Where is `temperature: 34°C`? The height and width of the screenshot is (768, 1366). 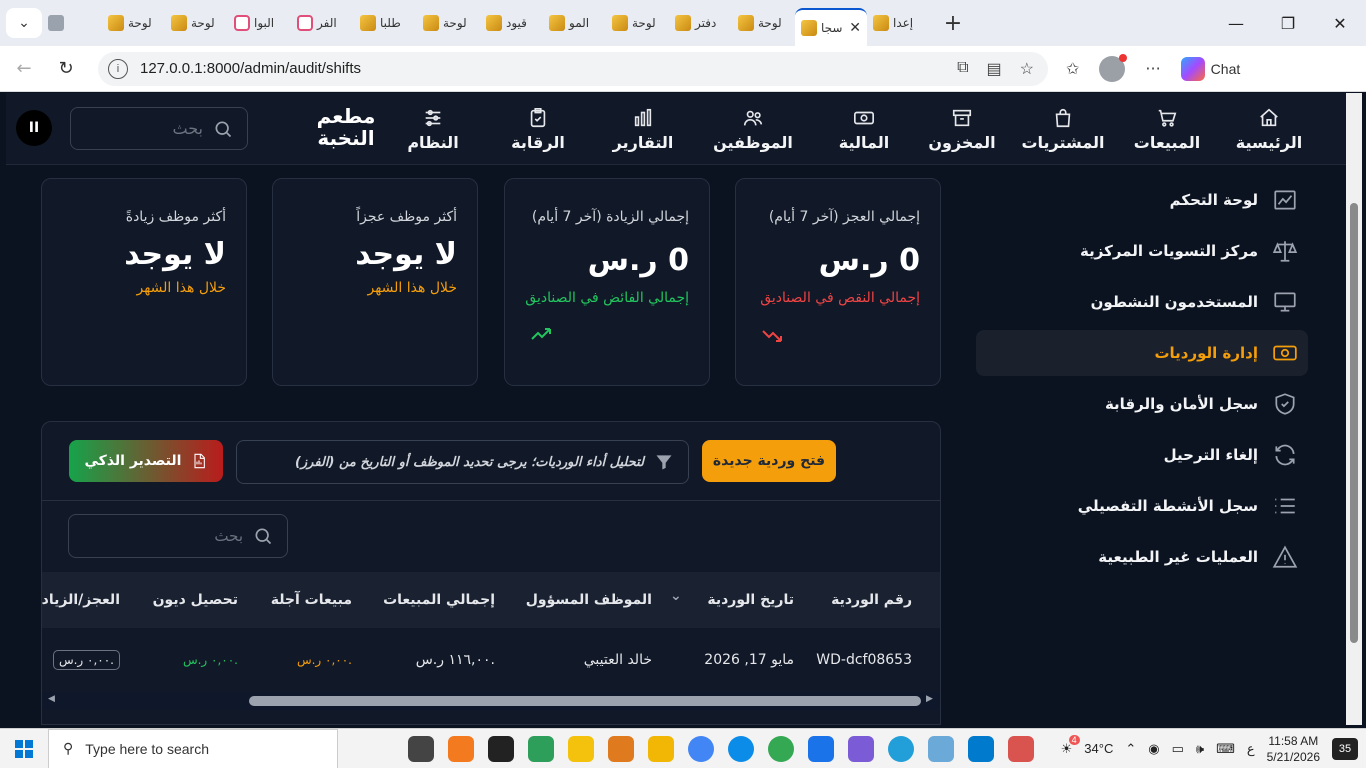 temperature: 34°C is located at coordinates (1098, 748).